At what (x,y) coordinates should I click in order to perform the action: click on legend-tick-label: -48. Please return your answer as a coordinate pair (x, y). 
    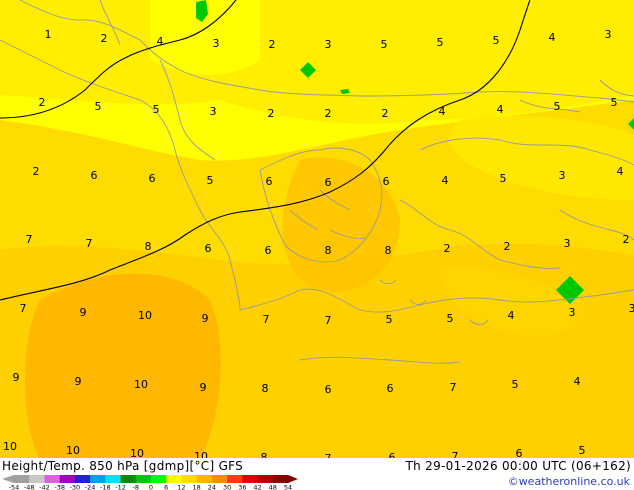
    Looking at the image, I should click on (29, 487).